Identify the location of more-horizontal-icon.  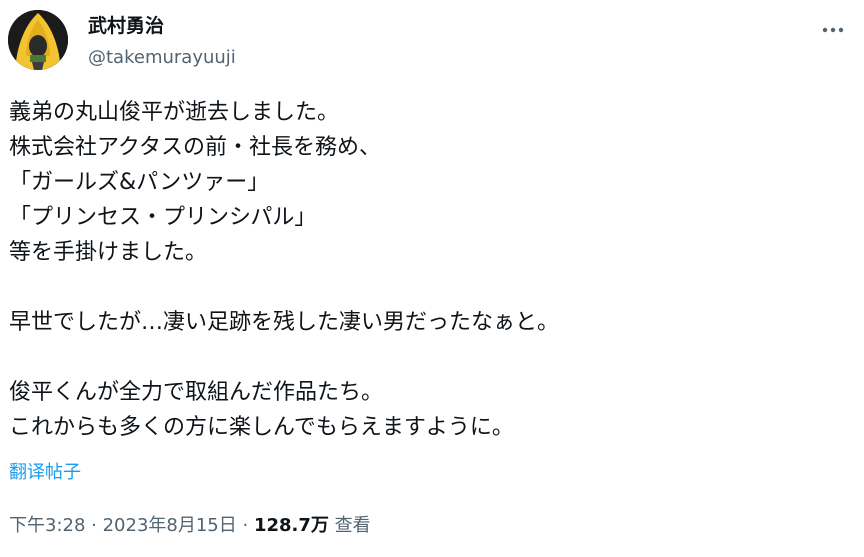
(833, 30).